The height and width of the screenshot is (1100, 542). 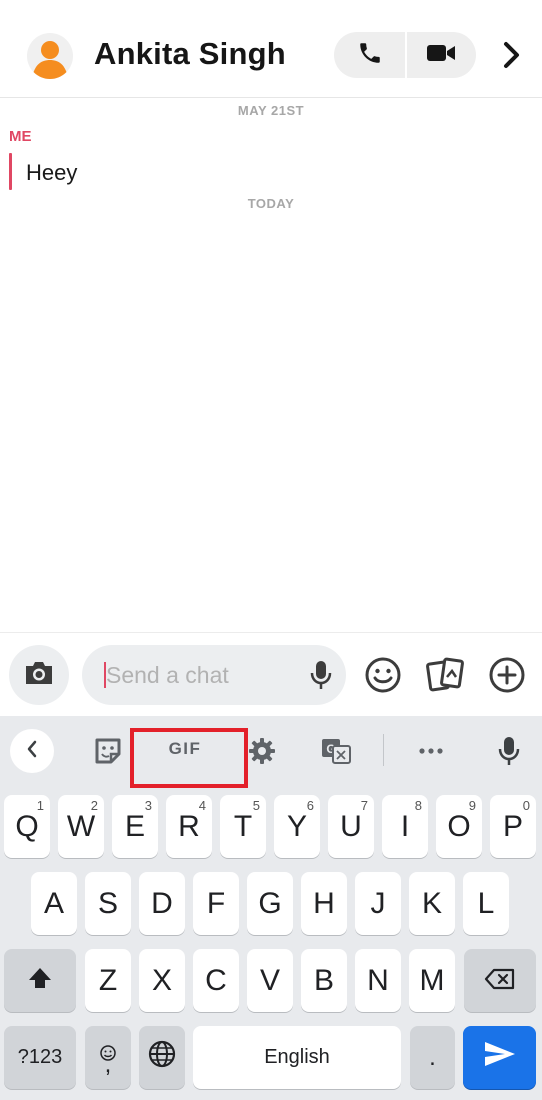 I want to click on settings-gear-icon, so click(x=262, y=751).